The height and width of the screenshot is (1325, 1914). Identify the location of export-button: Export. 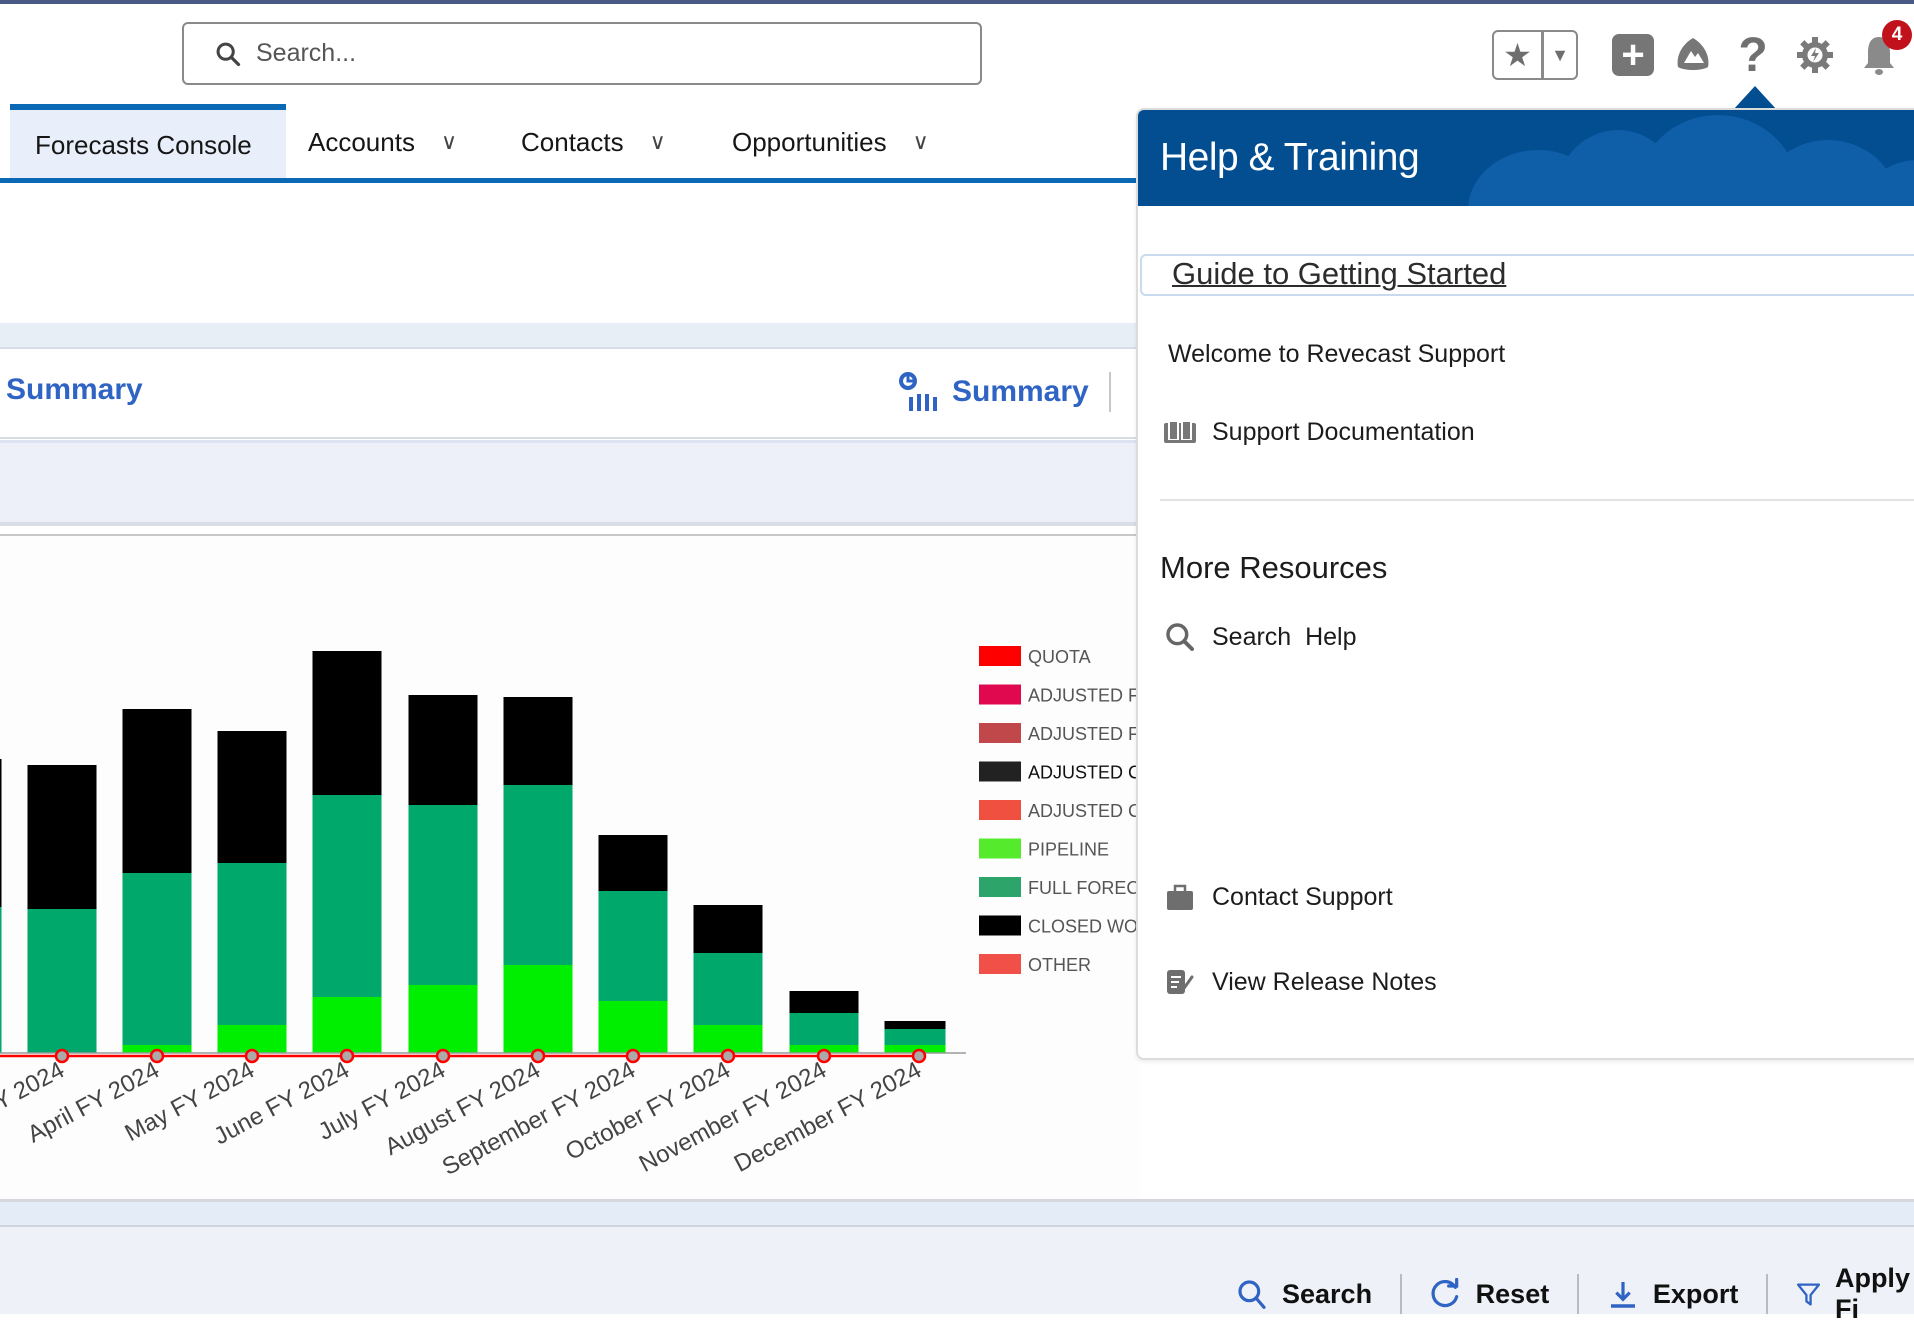
(1687, 1294).